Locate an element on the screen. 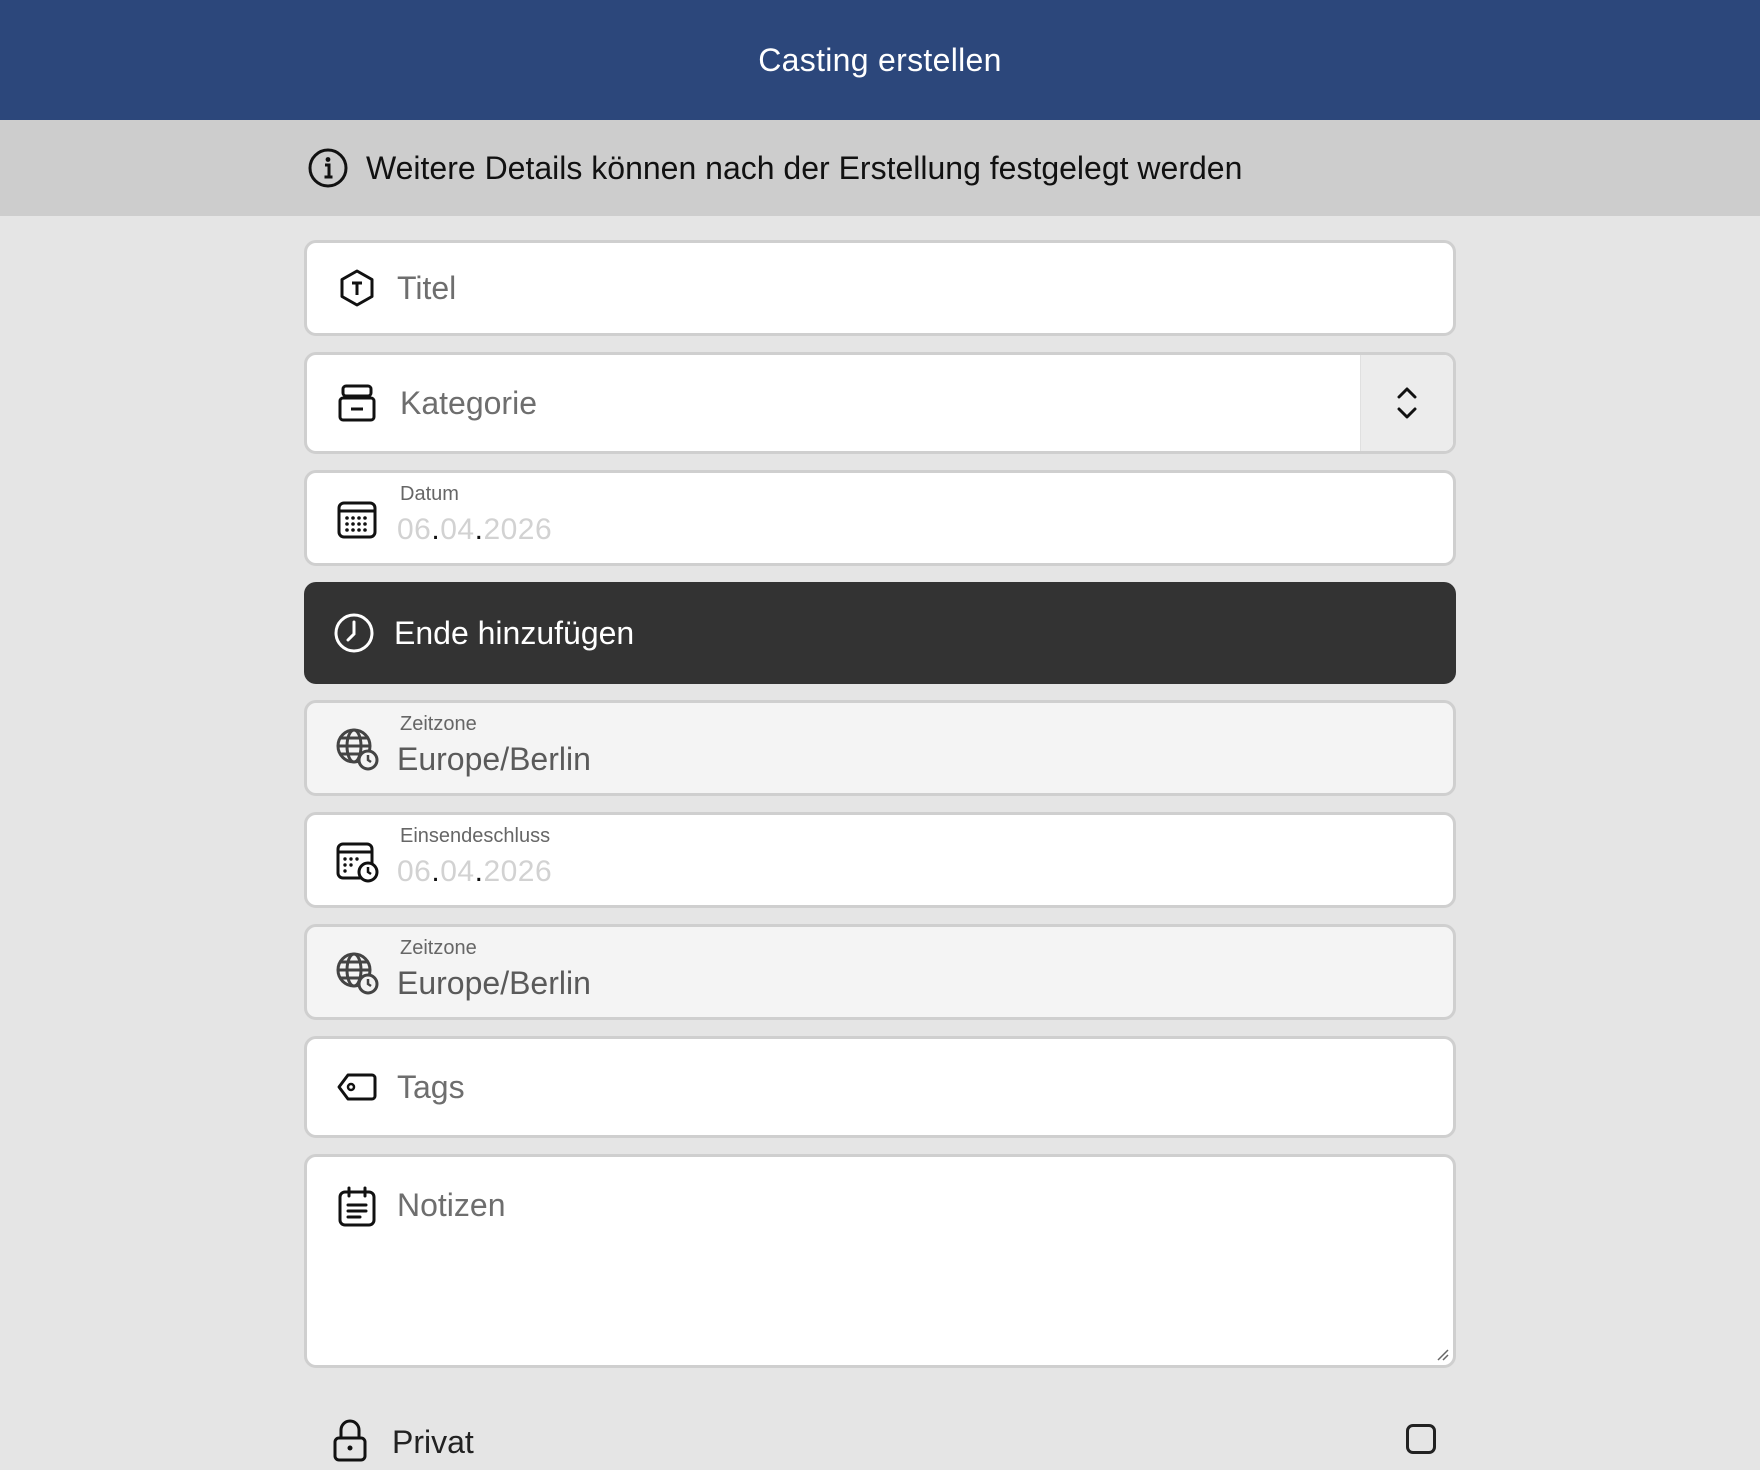 This screenshot has height=1470, width=1760. private-row: Privat is located at coordinates (880, 1440).